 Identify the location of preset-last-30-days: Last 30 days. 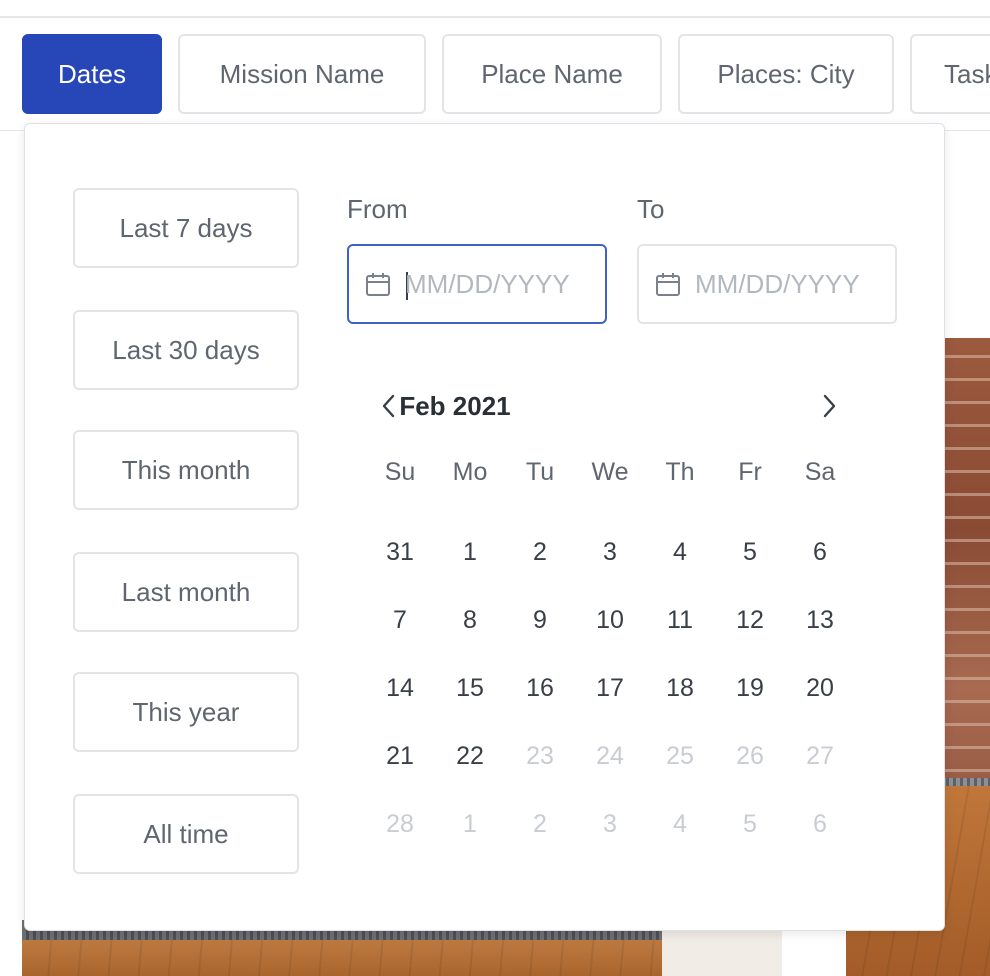
(186, 350).